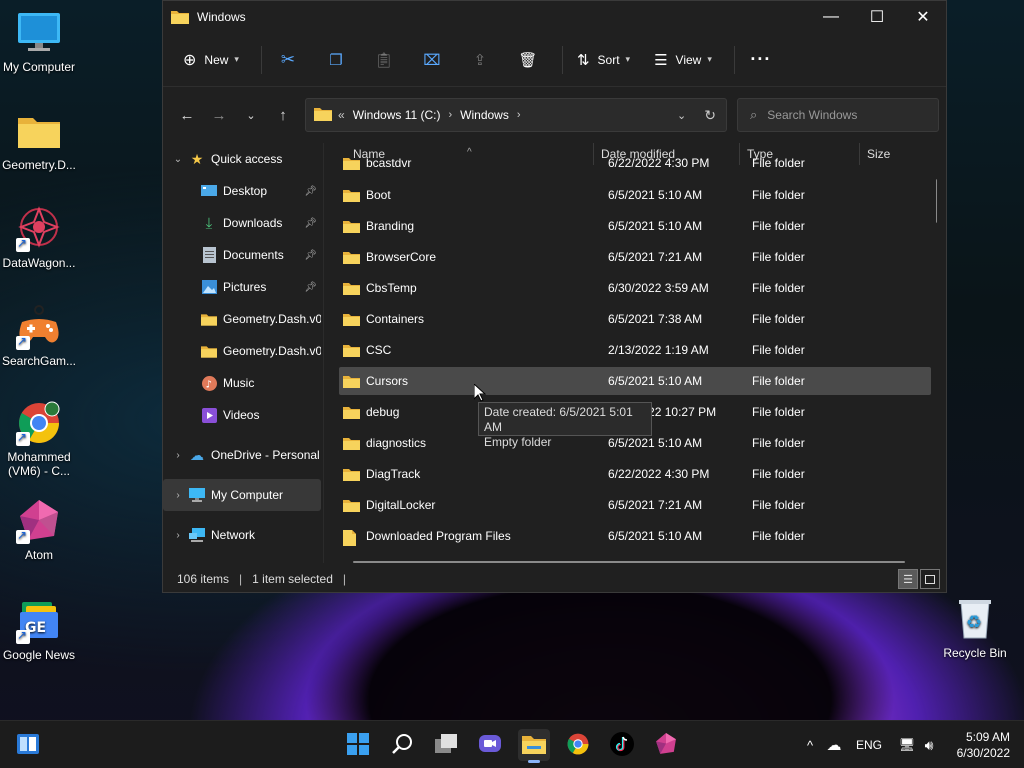  I want to click on desktop-icon-my-computer: My Computer, so click(39, 42).